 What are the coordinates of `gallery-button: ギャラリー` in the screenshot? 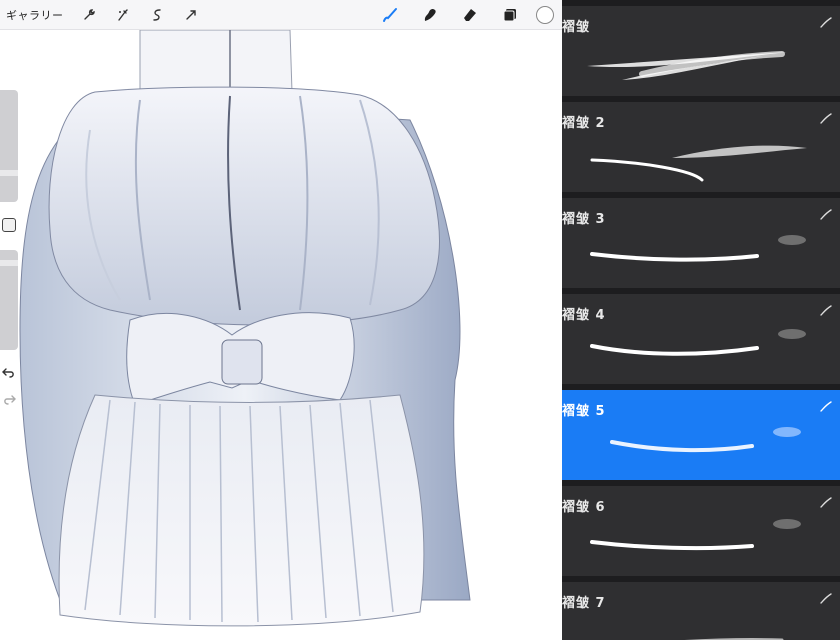 It's located at (36, 15).